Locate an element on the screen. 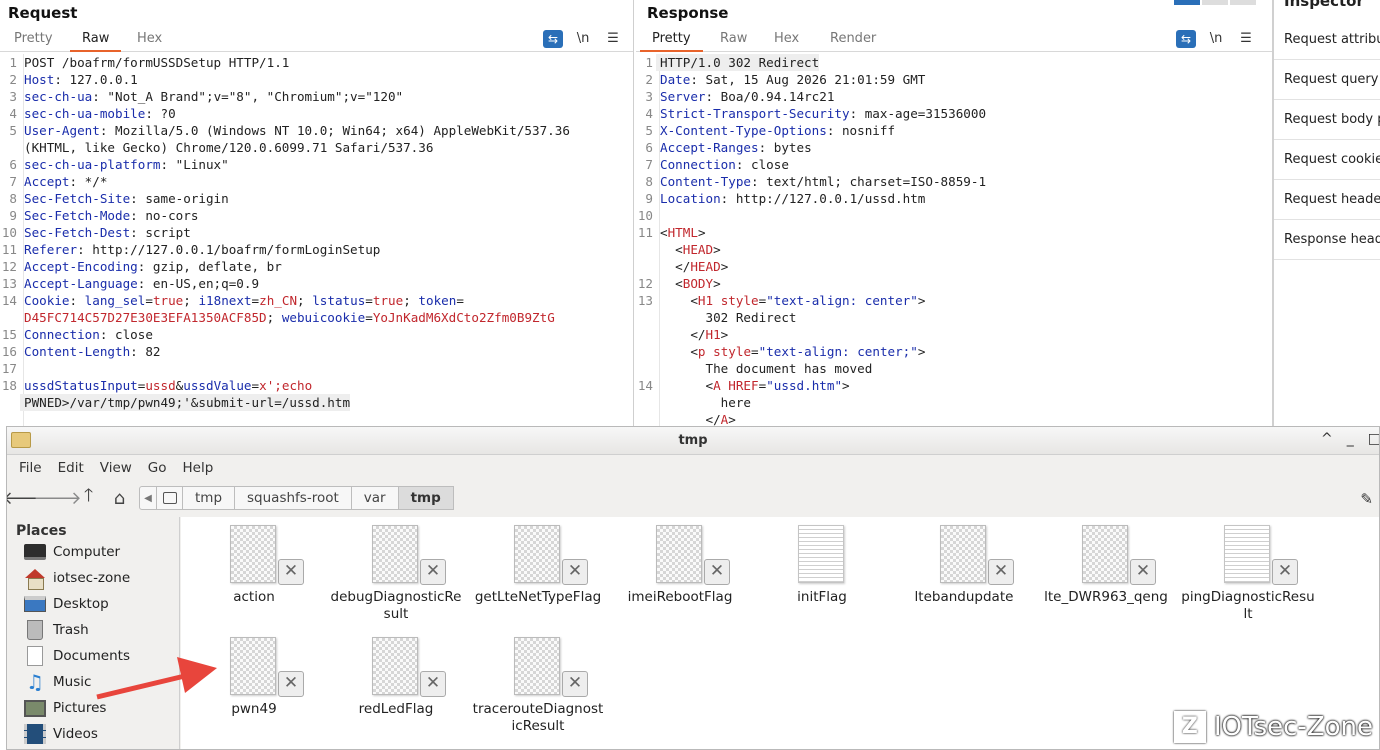 The width and height of the screenshot is (1380, 750). inspector-request-cookies: Request cookie is located at coordinates (1327, 161).